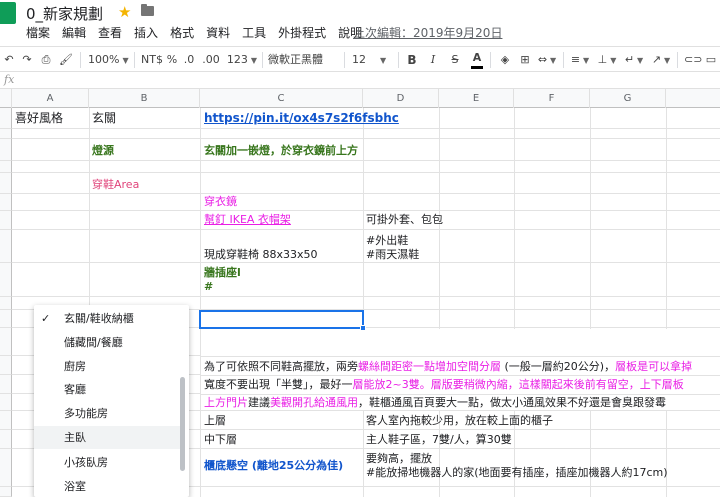 The image size is (720, 497). What do you see at coordinates (281, 151) in the screenshot?
I see `cell-c3: 玄關加一嵌燈，於穿衣鏡前上方` at bounding box center [281, 151].